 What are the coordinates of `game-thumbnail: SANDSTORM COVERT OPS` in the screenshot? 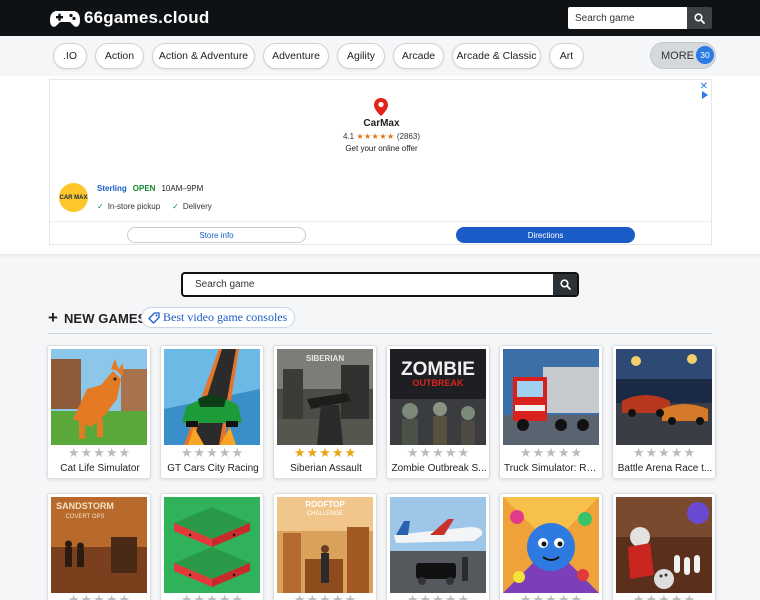 It's located at (99, 545).